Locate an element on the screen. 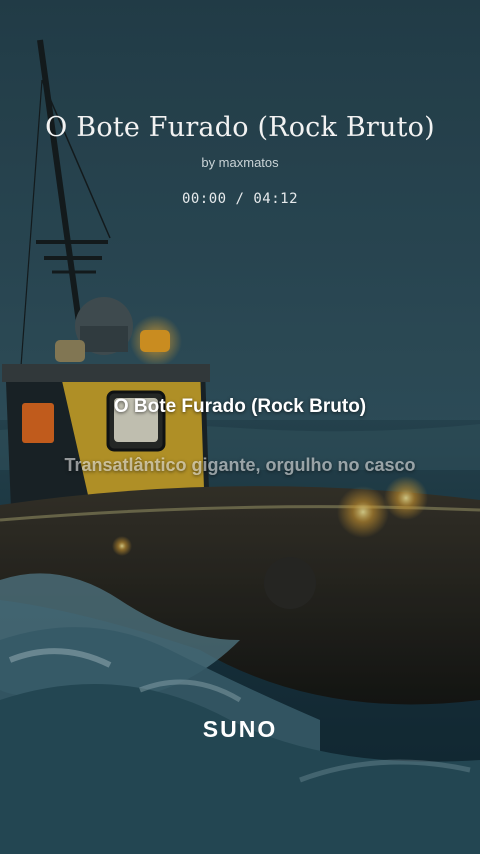 The height and width of the screenshot is (854, 480). song-title: O Bote Furado (Rock Bruto) is located at coordinates (240, 127).